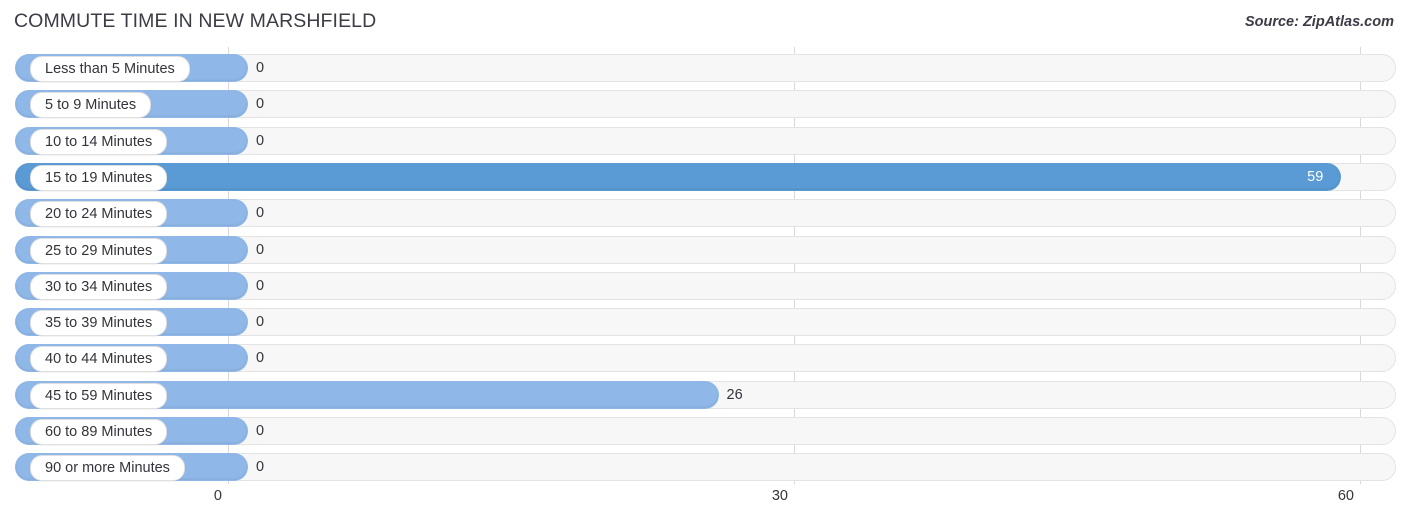  Describe the element at coordinates (107, 468) in the screenshot. I see `bar-category-label: 90 or more Minutes` at that location.